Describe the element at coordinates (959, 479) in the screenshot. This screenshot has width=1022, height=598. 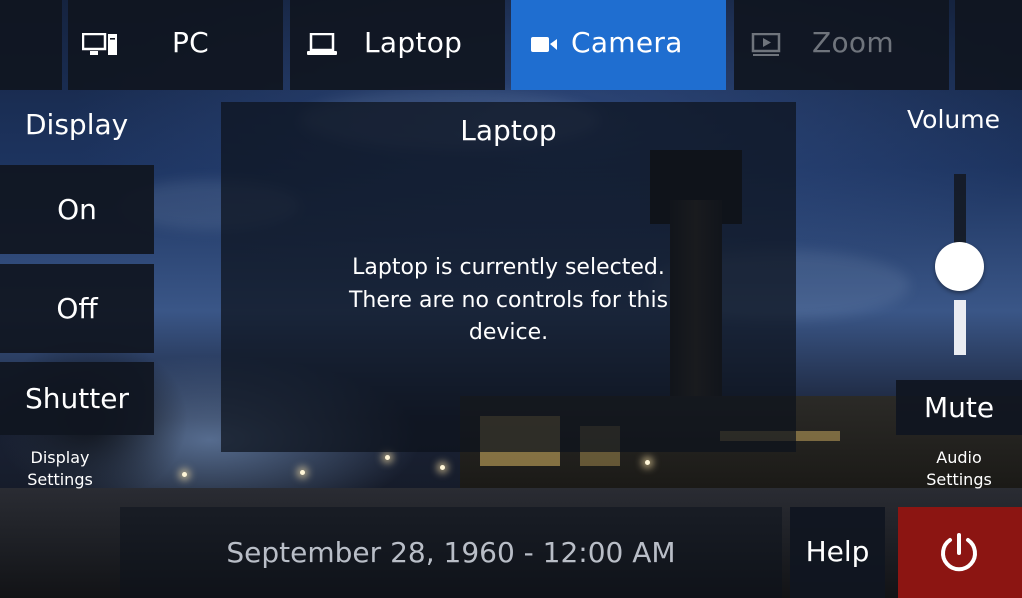
I see `audio-settings-label-line2: Settings` at that location.